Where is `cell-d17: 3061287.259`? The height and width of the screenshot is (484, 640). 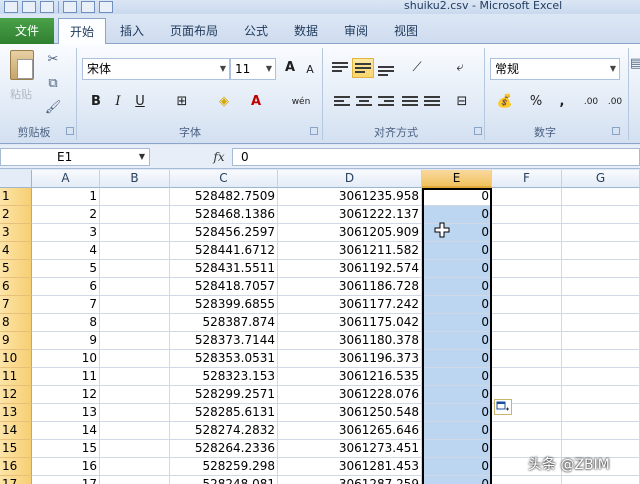 cell-d17: 3061287.259 is located at coordinates (350, 480).